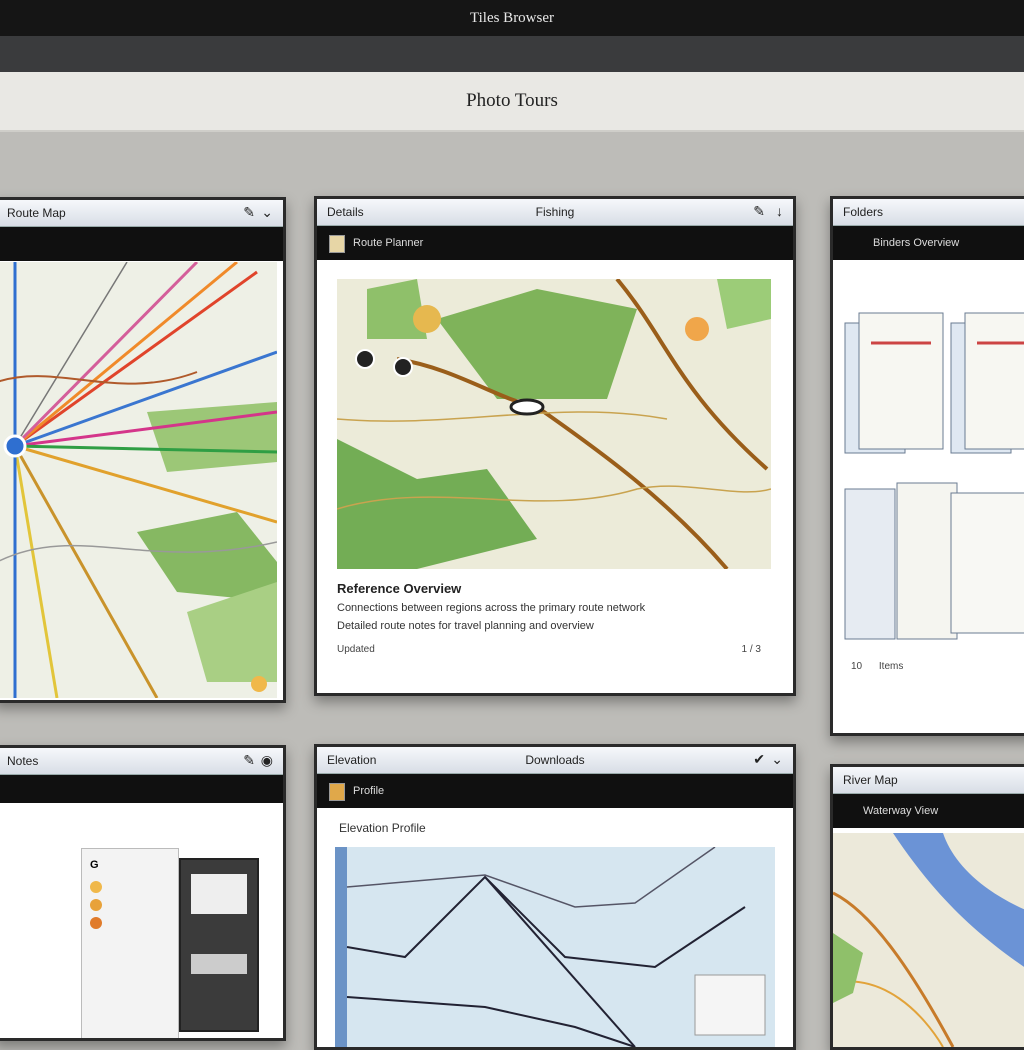 This screenshot has width=1024, height=1050. Describe the element at coordinates (388, 243) in the screenshot. I see `tile-subtitle: Route Planner` at that location.